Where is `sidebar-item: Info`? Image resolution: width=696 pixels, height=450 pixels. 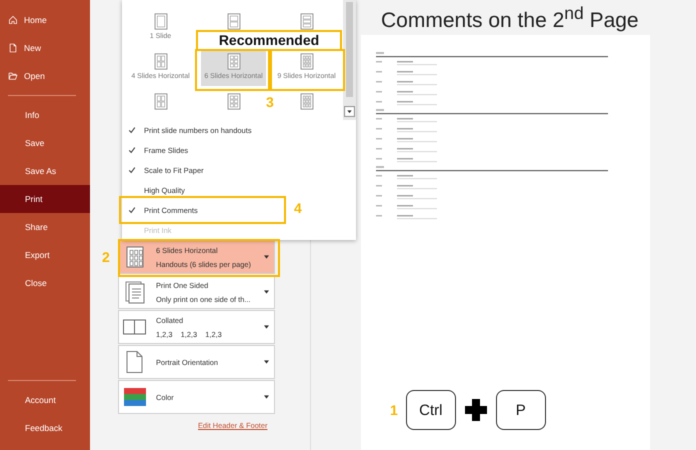 sidebar-item: Info is located at coordinates (45, 115).